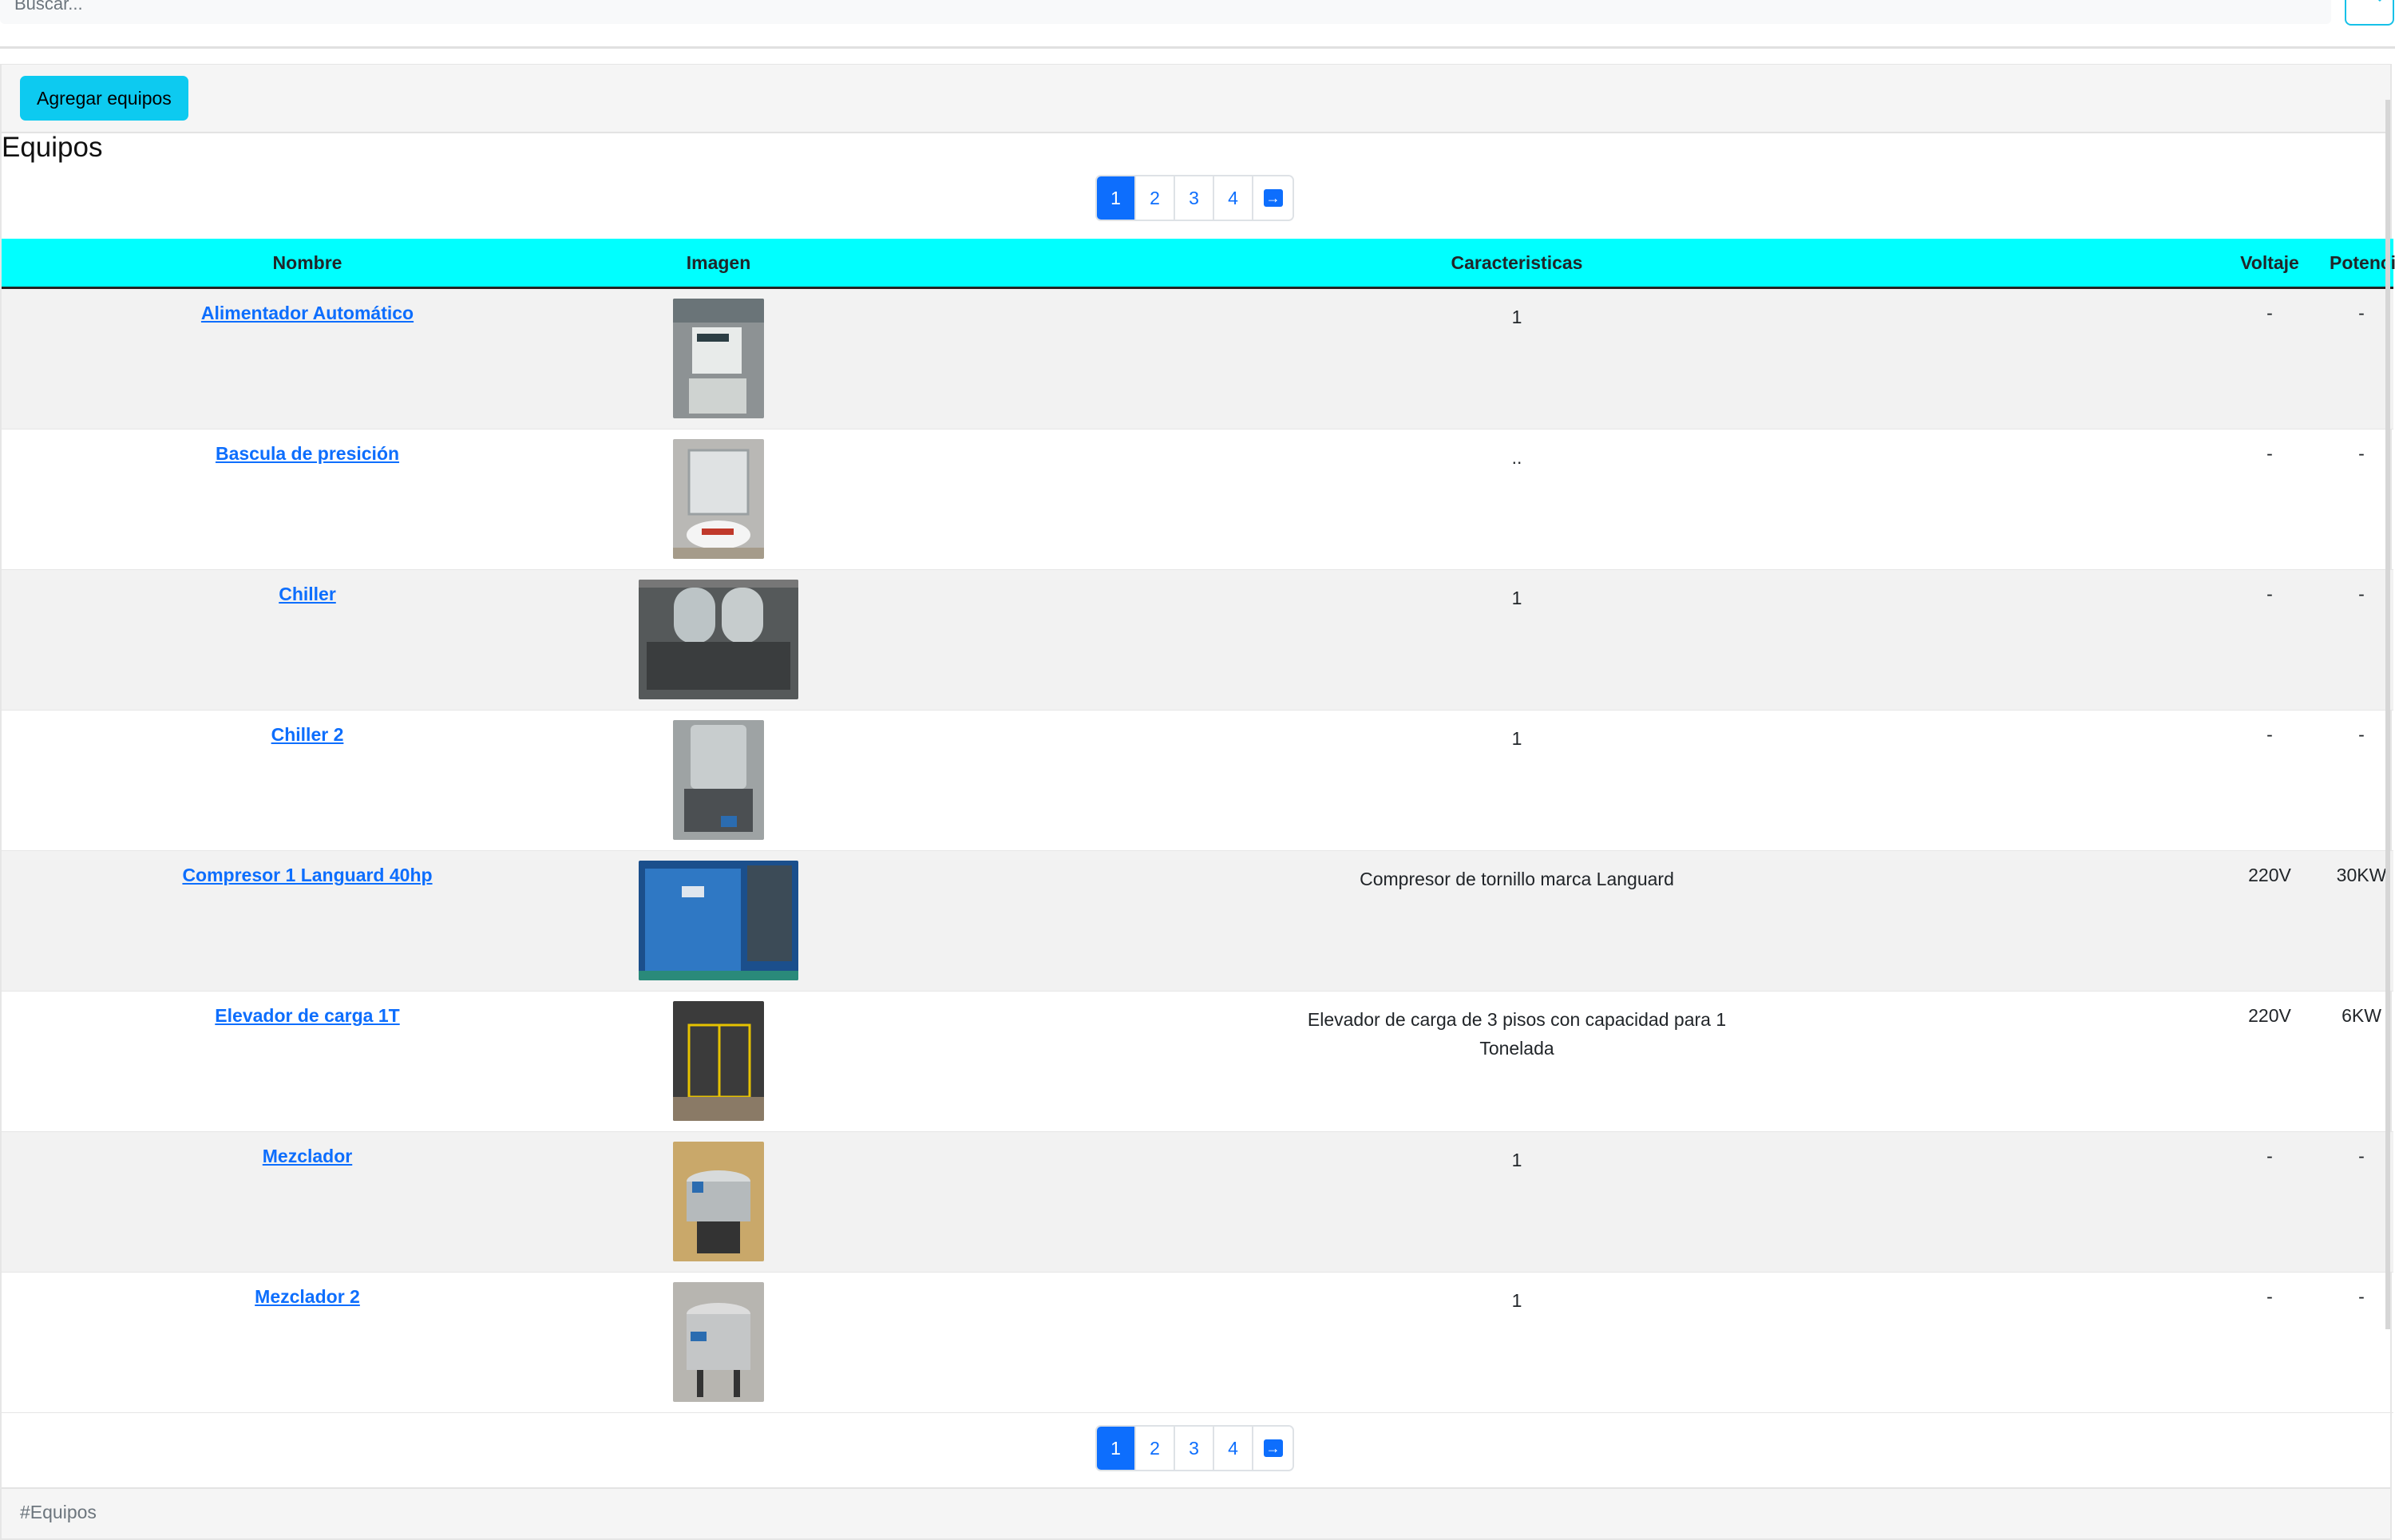 The width and height of the screenshot is (2395, 1540). I want to click on header-voltaje: Voltaje, so click(2269, 262).